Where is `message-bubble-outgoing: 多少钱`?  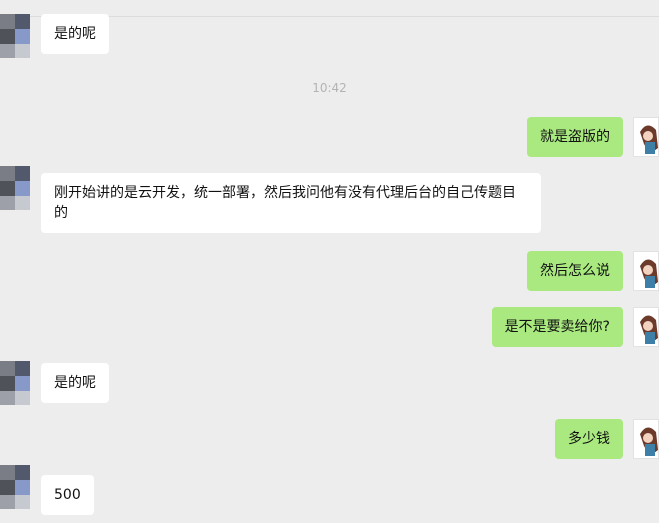 message-bubble-outgoing: 多少钱 is located at coordinates (589, 439).